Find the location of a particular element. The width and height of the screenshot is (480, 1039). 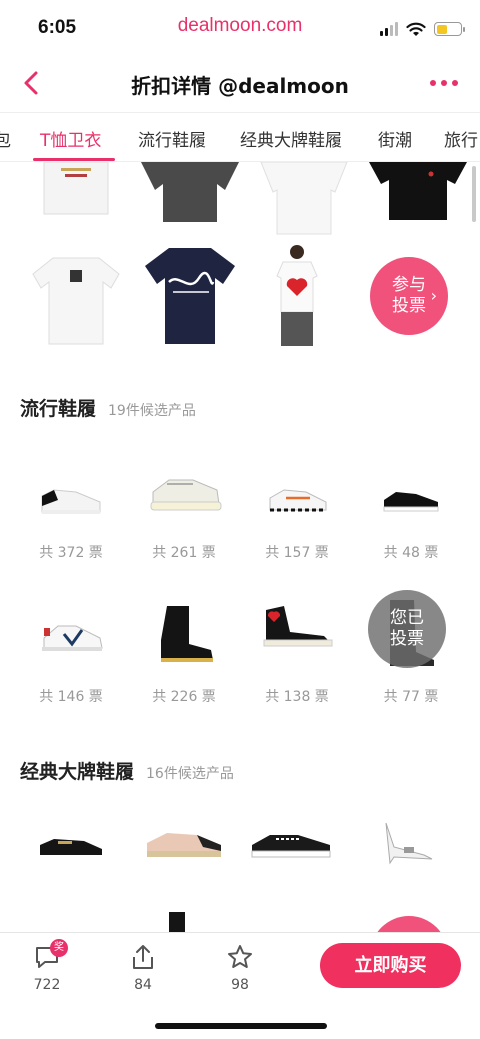

favorite-button: 98 is located at coordinates (240, 968).